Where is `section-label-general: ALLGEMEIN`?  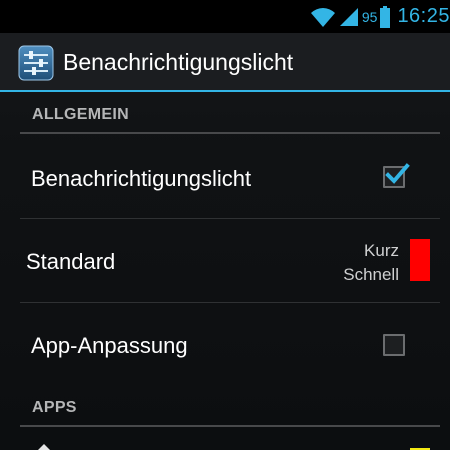
section-label-general: ALLGEMEIN is located at coordinates (80, 114).